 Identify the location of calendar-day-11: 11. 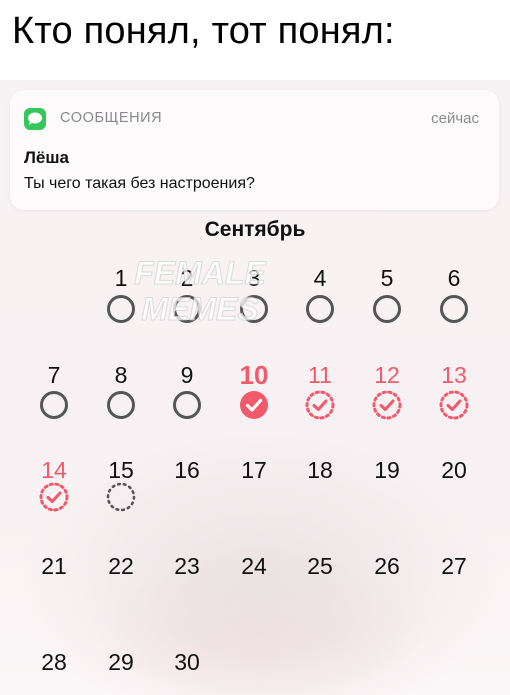
(320, 375).